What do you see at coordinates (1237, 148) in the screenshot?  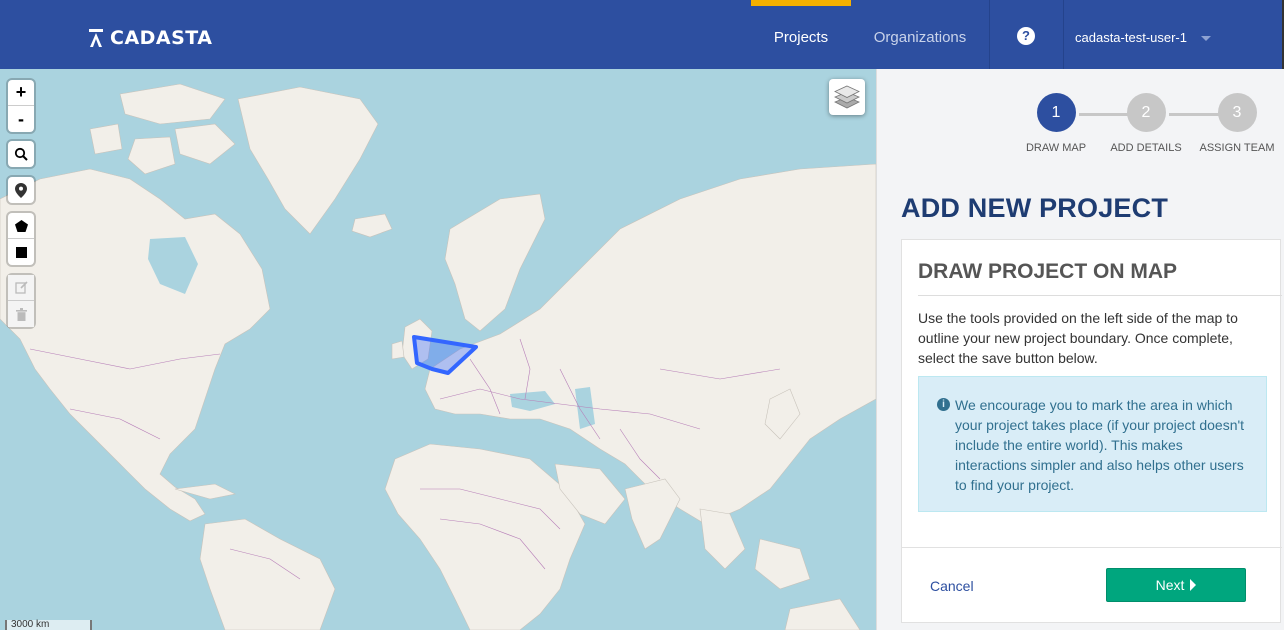 I see `step-label: ASSIGN TEAM` at bounding box center [1237, 148].